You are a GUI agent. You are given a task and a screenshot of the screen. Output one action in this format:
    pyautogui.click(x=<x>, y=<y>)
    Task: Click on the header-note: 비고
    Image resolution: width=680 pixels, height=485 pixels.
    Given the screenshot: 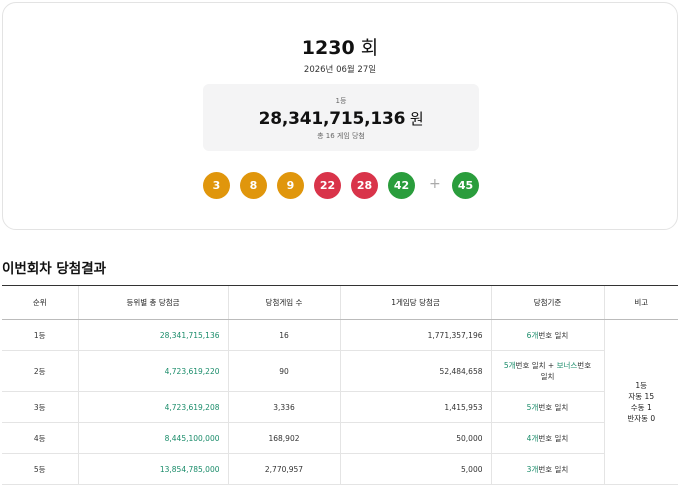 What is the action you would take?
    pyautogui.click(x=640, y=302)
    